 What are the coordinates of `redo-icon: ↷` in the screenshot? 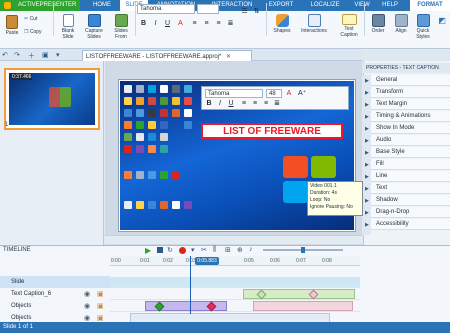 It's located at (17, 55).